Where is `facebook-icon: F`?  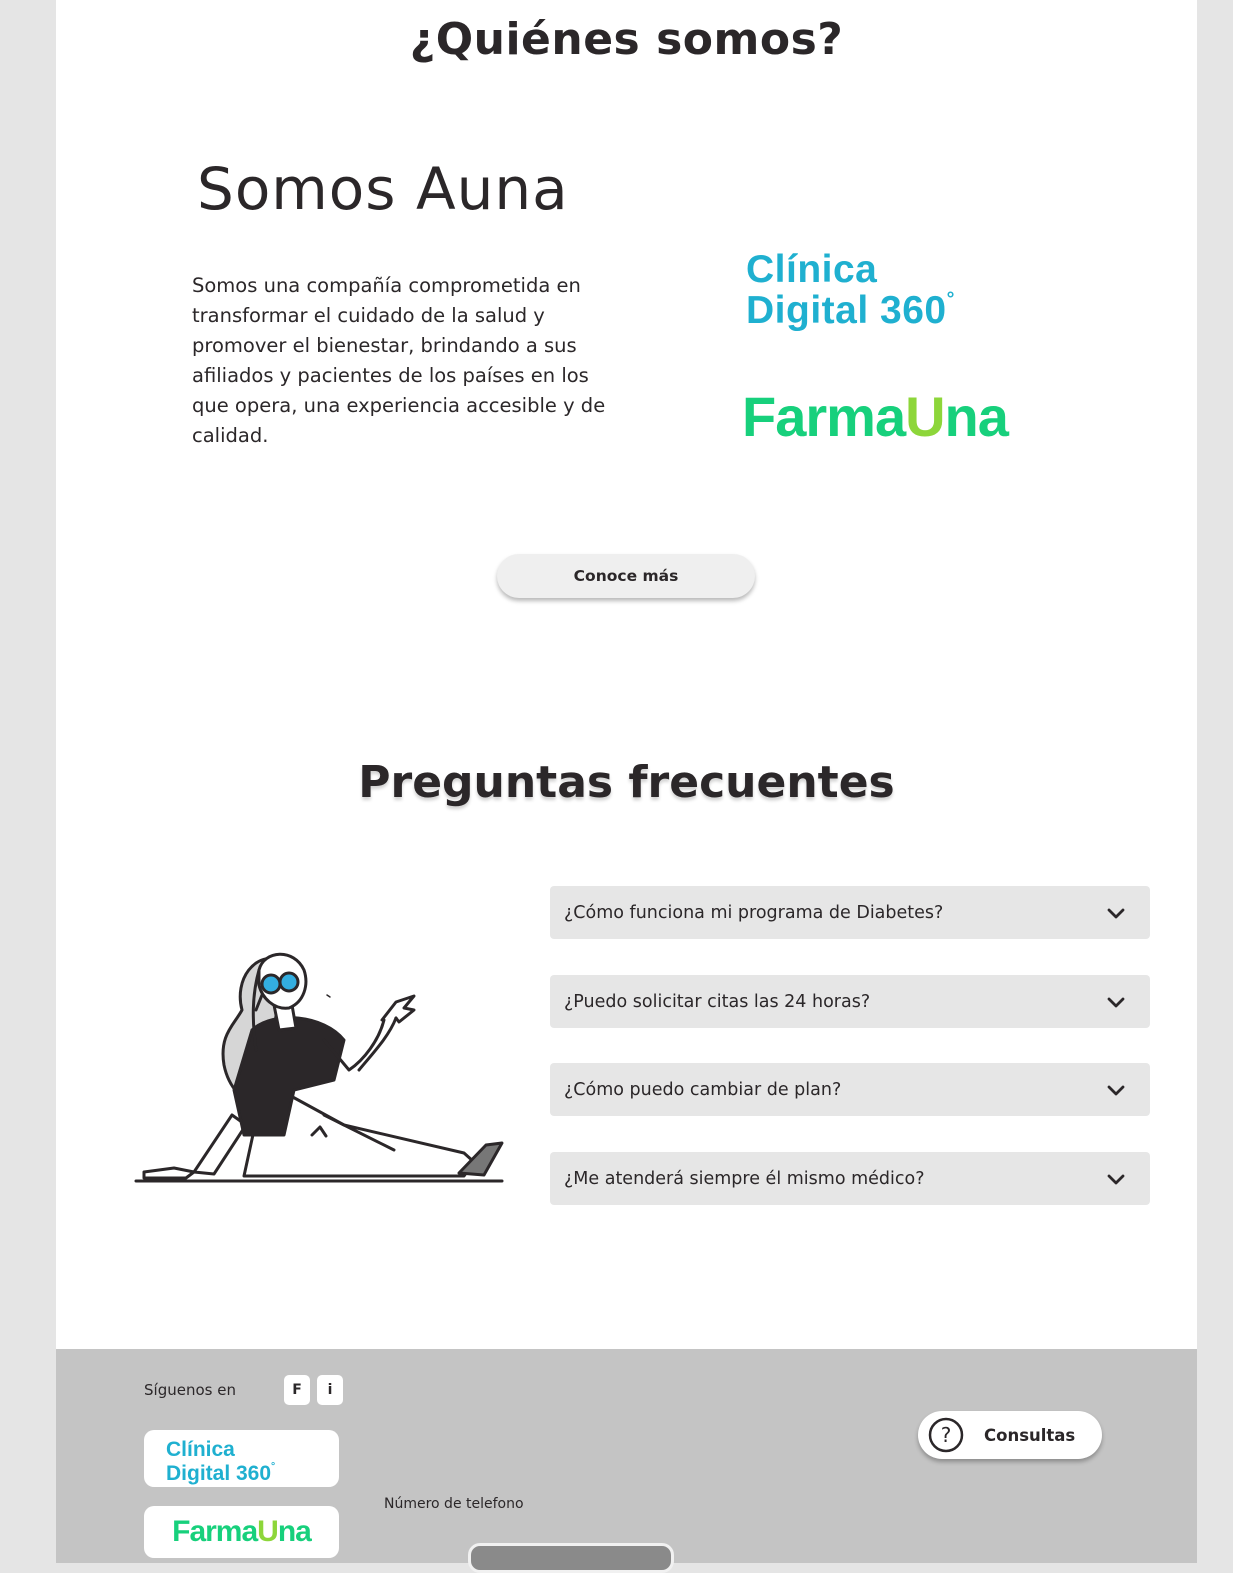
facebook-icon: F is located at coordinates (297, 1390).